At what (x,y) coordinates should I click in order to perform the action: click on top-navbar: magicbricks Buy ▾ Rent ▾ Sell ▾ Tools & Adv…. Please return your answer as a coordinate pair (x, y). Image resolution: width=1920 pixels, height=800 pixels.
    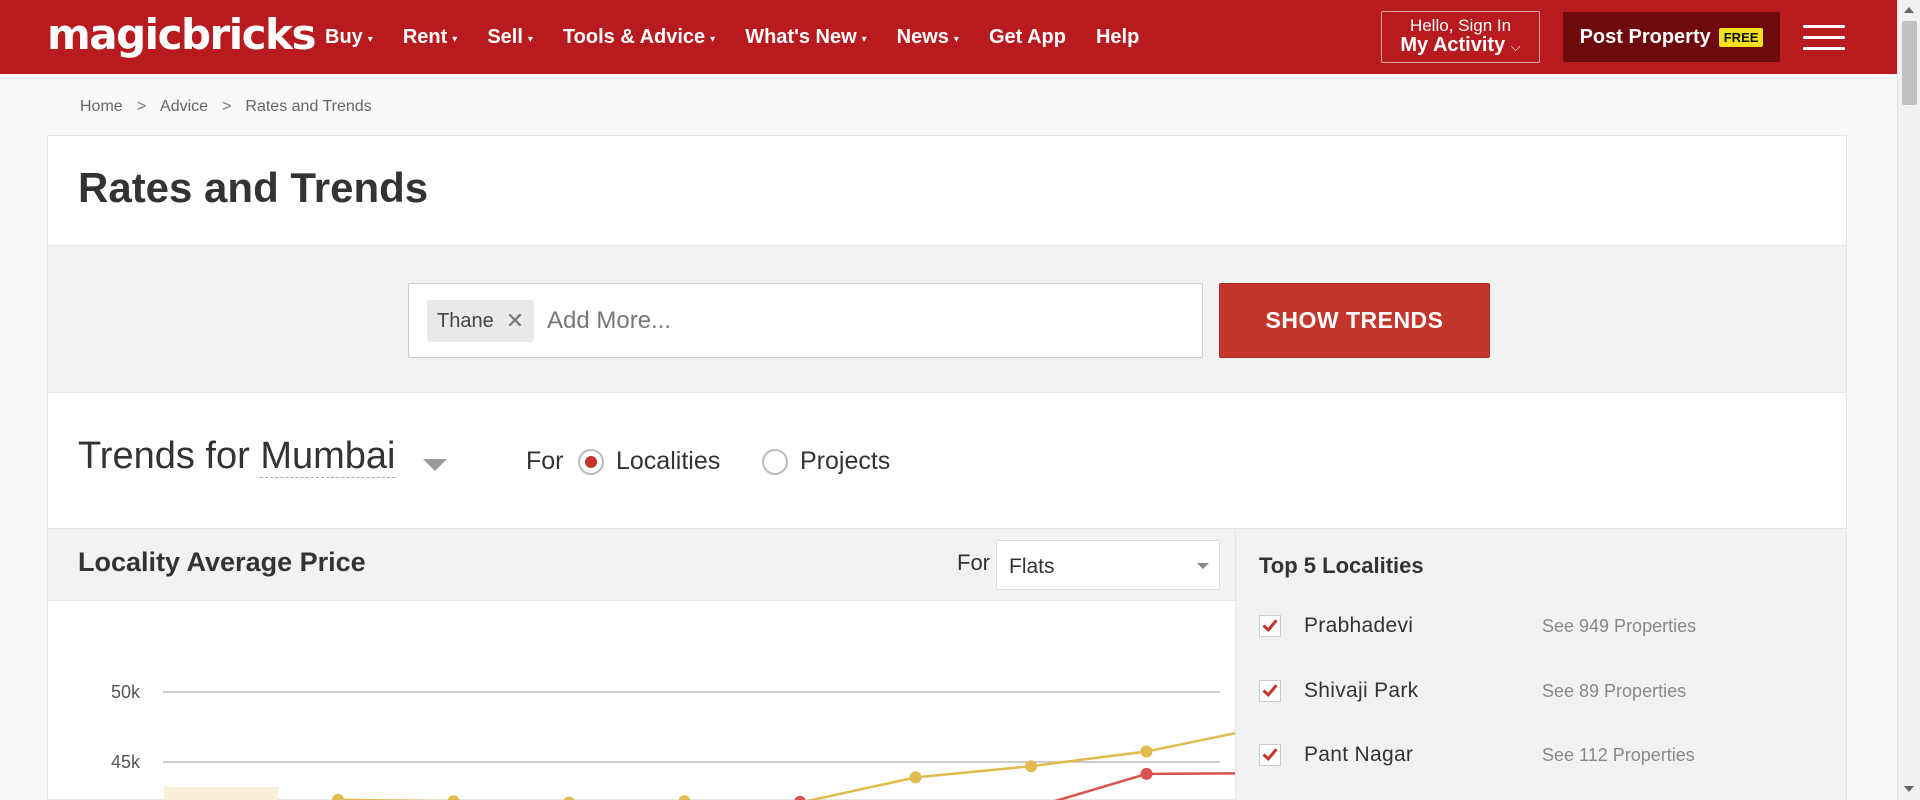
    Looking at the image, I should click on (960, 37).